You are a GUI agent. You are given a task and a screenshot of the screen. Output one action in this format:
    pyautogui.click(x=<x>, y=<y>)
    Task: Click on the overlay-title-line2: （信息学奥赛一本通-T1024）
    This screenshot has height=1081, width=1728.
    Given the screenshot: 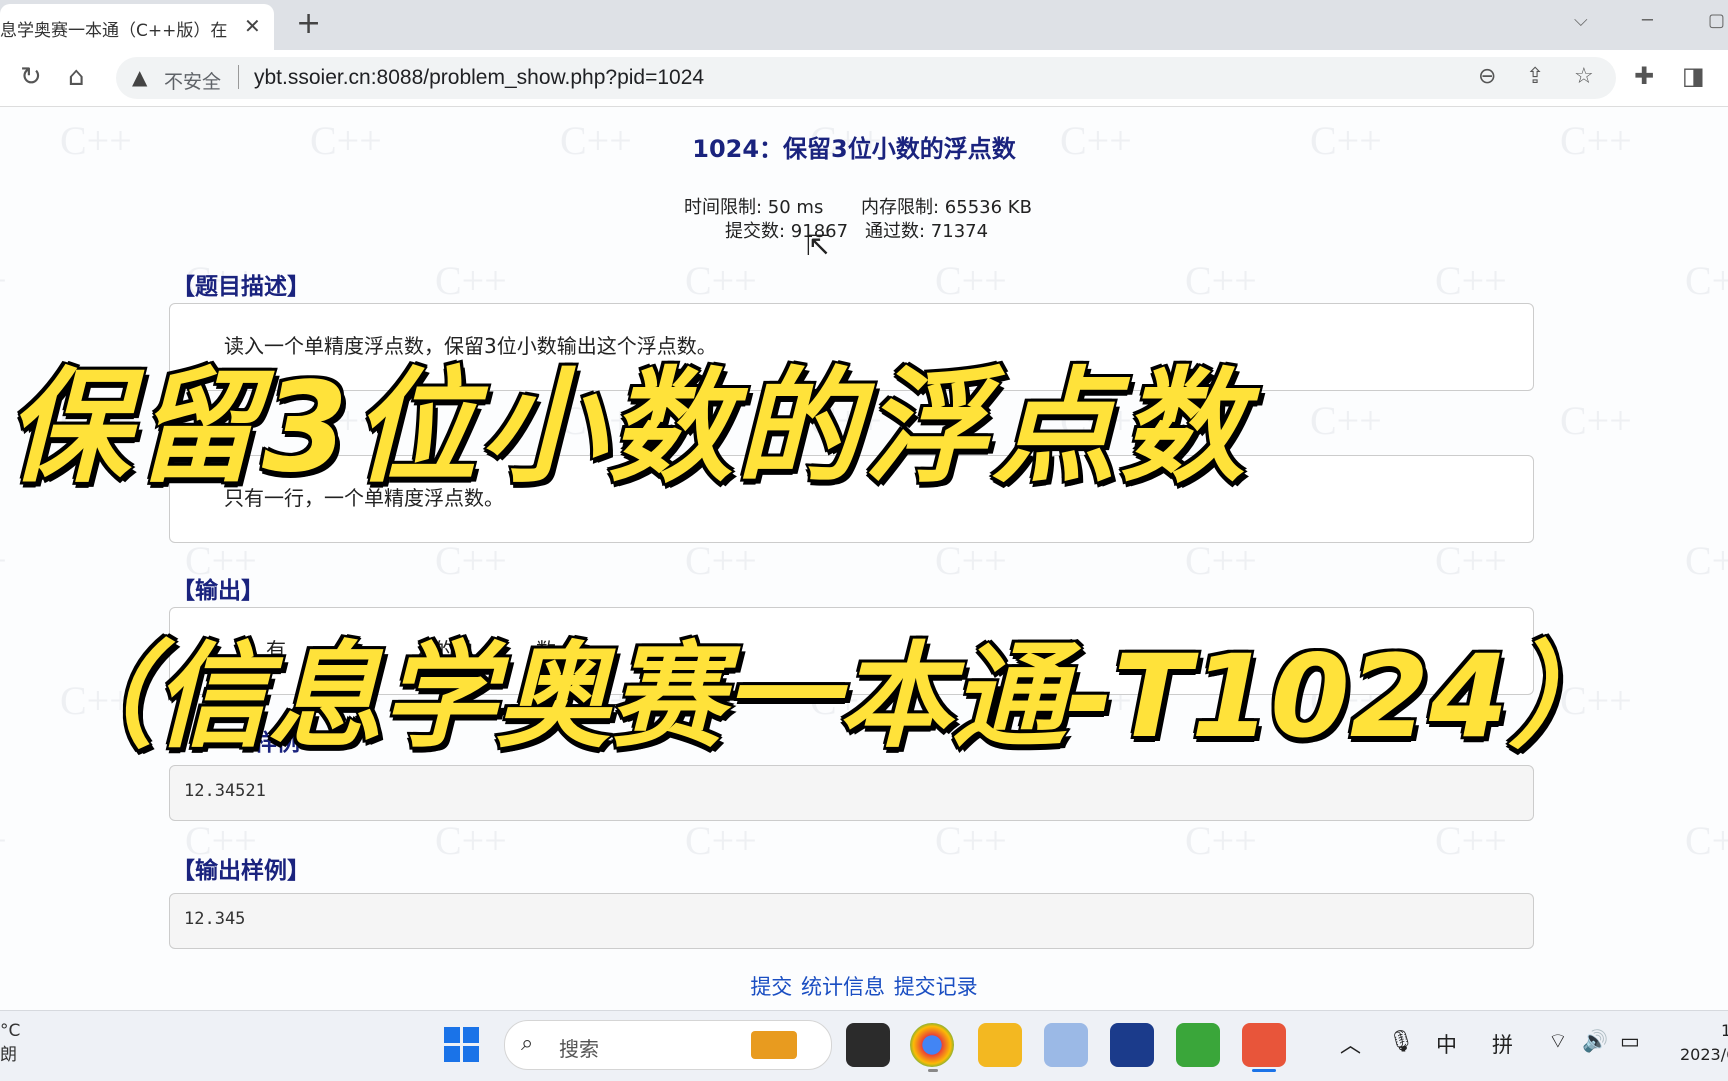 What is the action you would take?
    pyautogui.click(x=831, y=696)
    